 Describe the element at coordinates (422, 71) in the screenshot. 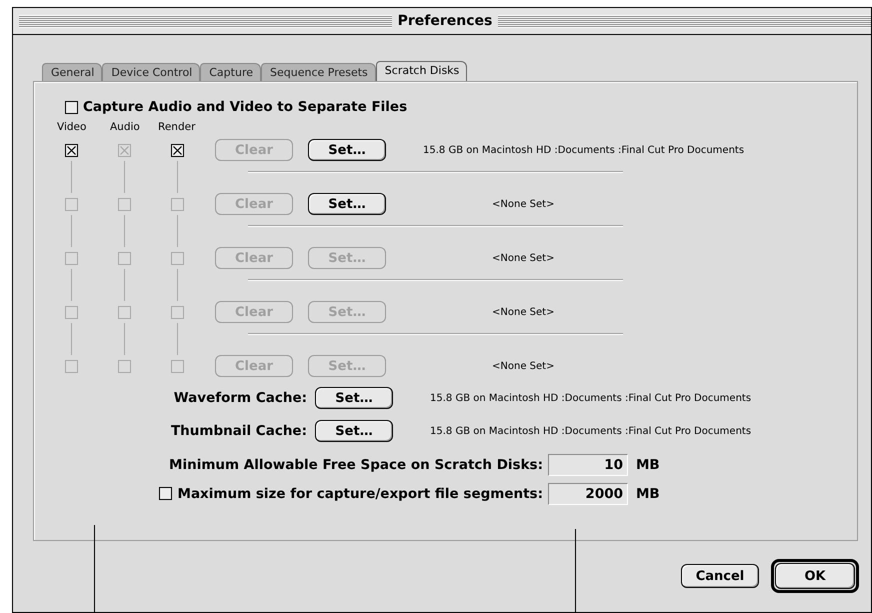

I see `tab: Scratch Disks` at that location.